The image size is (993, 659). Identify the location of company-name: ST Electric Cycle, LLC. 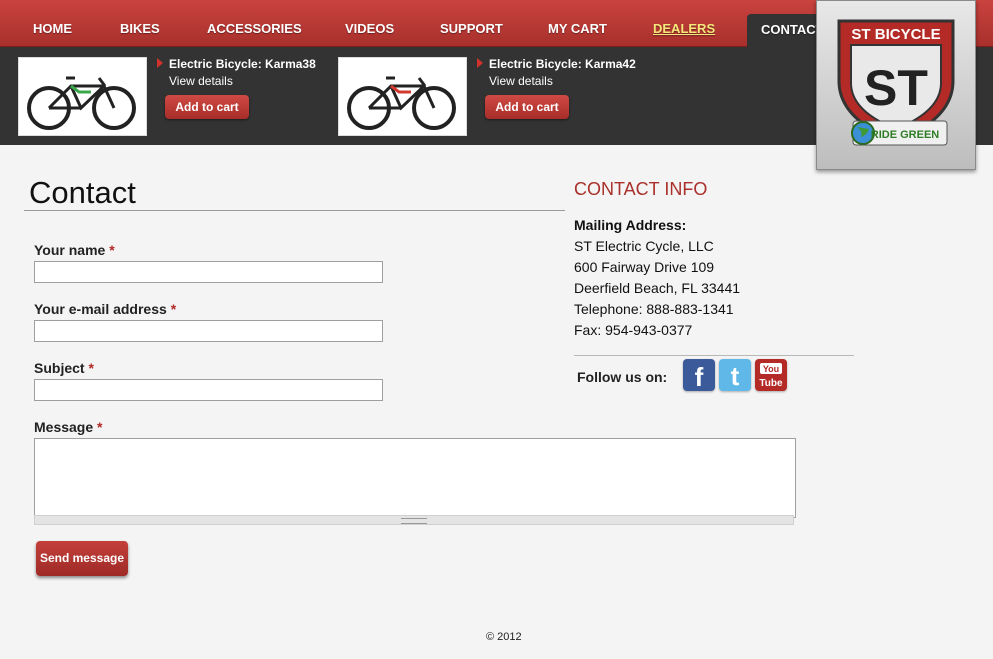
(644, 246).